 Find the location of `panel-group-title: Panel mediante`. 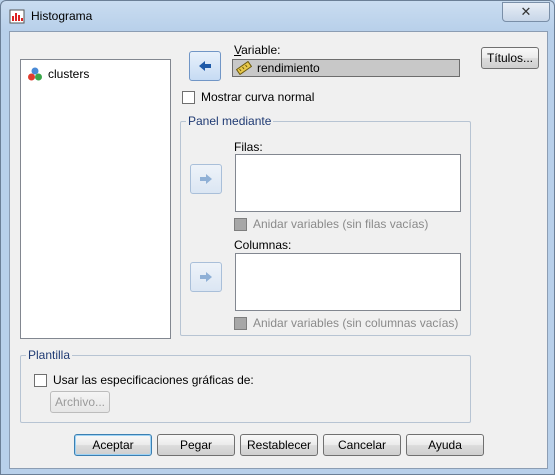

panel-group-title: Panel mediante is located at coordinates (230, 121).